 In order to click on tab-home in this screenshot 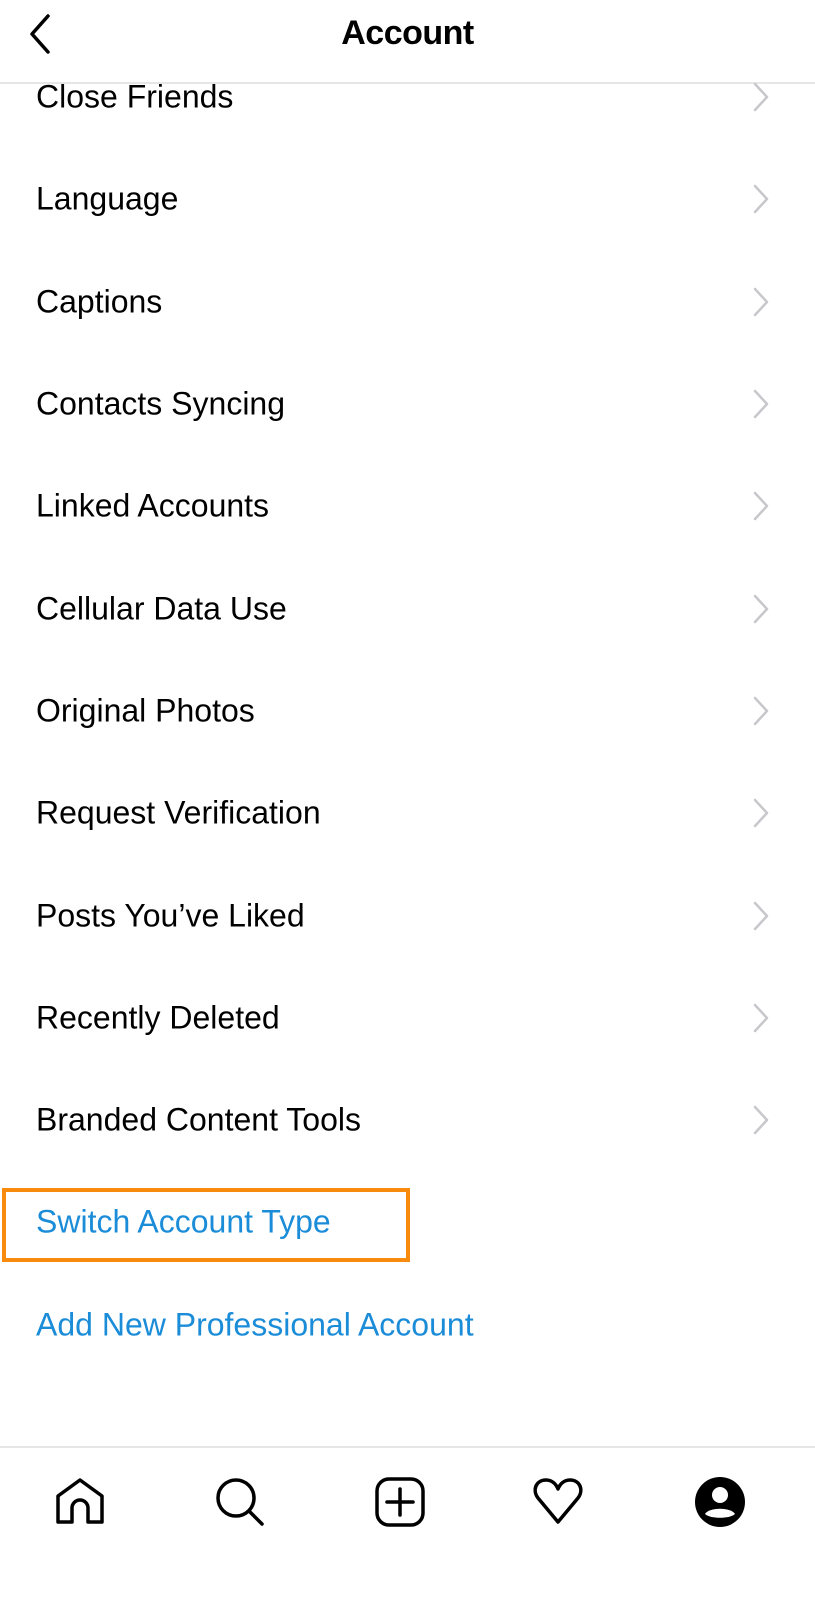, I will do `click(80, 1502)`.